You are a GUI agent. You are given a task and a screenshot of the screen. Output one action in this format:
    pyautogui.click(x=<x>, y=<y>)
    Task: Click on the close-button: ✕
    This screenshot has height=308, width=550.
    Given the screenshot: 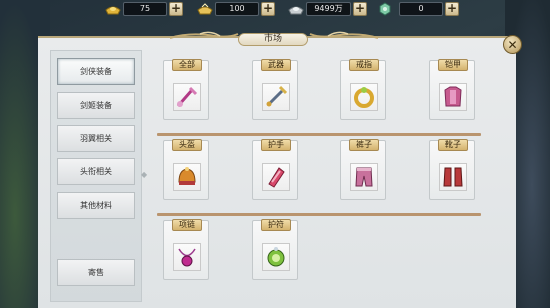 What is the action you would take?
    pyautogui.click(x=512, y=44)
    